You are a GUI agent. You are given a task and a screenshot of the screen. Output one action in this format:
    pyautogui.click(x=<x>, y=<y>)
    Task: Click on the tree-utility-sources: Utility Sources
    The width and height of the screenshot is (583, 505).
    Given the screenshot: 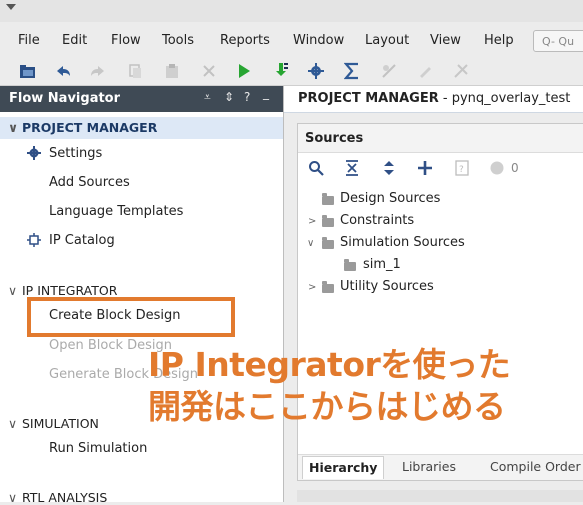 What is the action you would take?
    pyautogui.click(x=387, y=286)
    